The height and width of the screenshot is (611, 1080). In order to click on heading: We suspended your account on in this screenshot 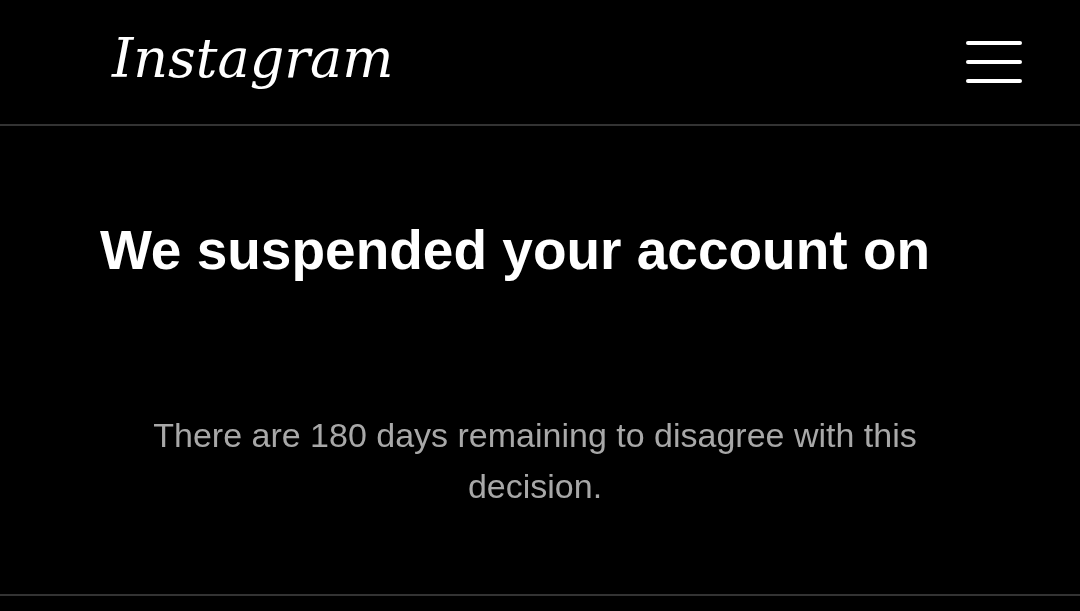, I will do `click(515, 250)`.